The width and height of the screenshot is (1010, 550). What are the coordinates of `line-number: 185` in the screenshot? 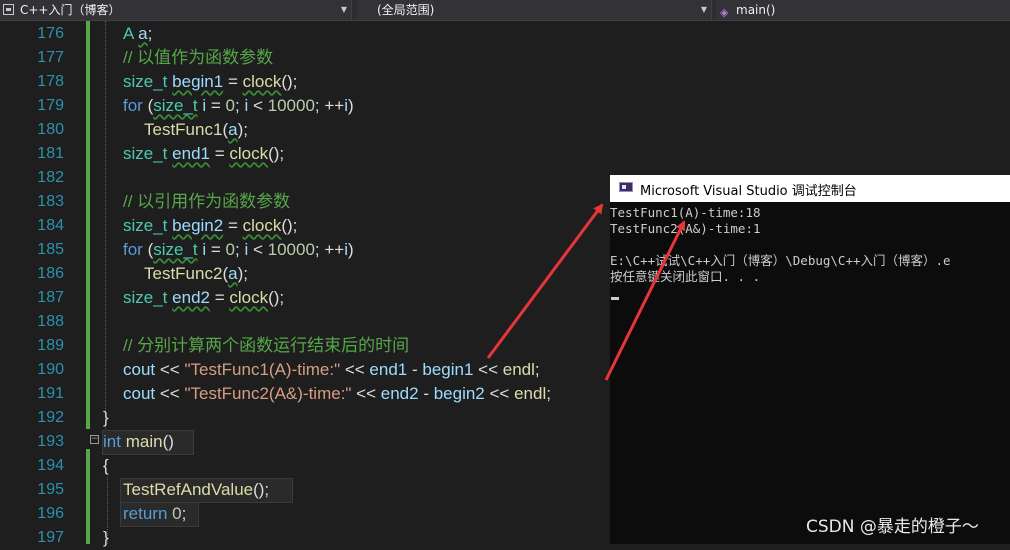 It's located at (50, 249).